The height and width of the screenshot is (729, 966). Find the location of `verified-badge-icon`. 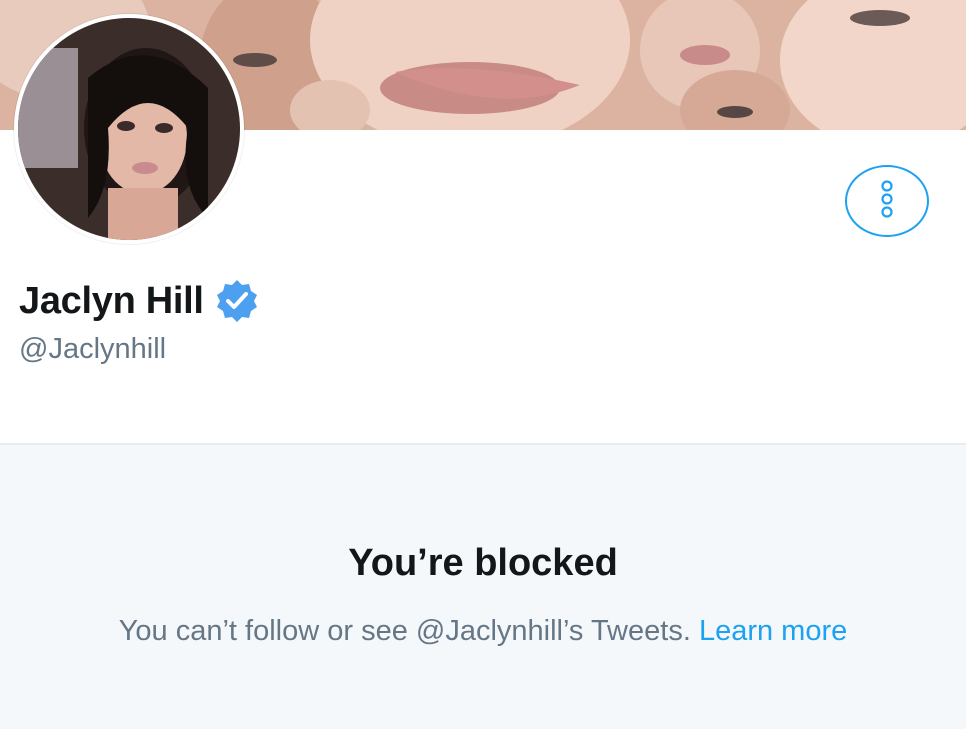

verified-badge-icon is located at coordinates (237, 301).